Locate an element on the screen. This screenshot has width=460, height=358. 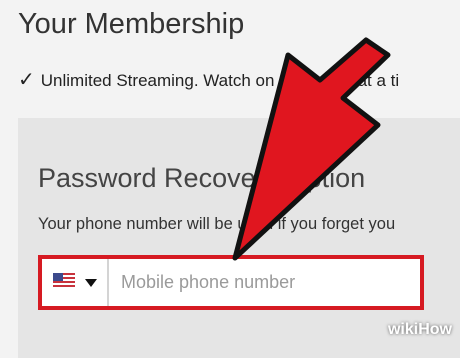
us-flag-icon is located at coordinates (63, 282).